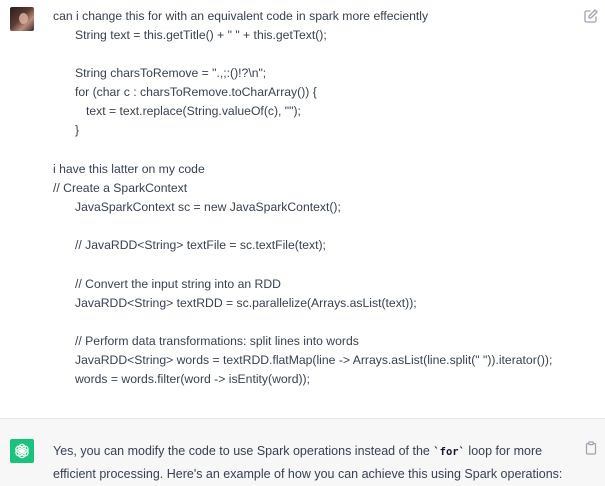 The width and height of the screenshot is (605, 486). I want to click on clipboard-icon, so click(591, 448).